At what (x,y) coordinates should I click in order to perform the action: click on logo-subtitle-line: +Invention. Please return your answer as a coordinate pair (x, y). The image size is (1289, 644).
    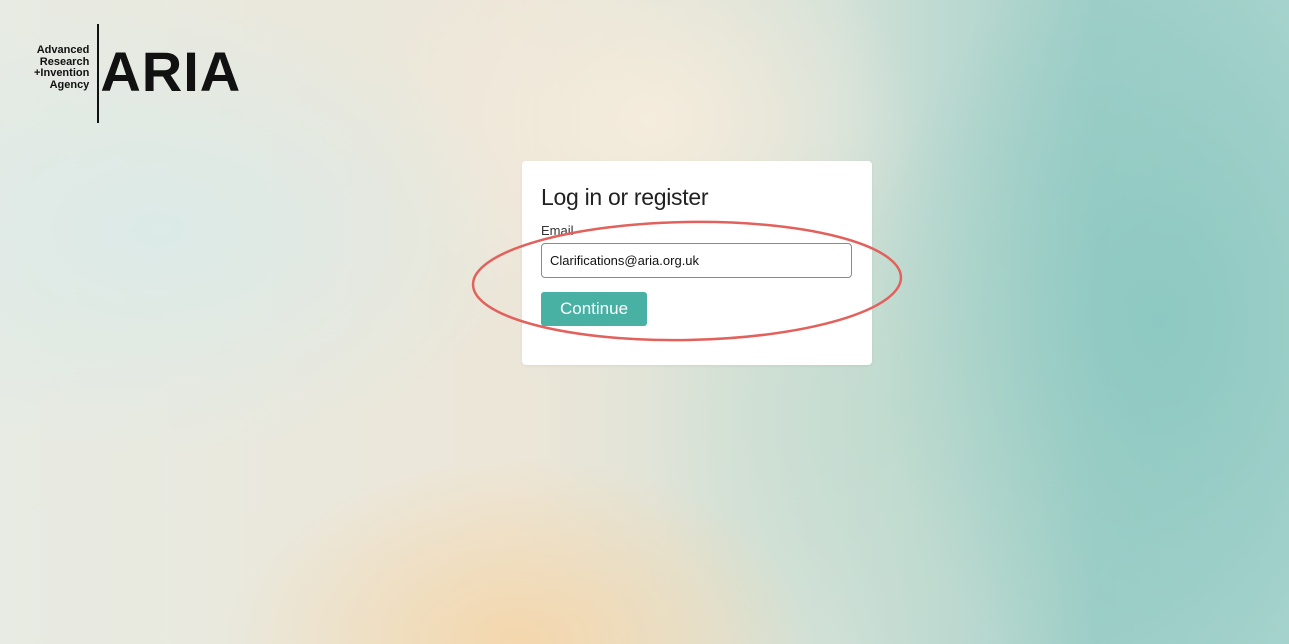
    Looking at the image, I should click on (62, 73).